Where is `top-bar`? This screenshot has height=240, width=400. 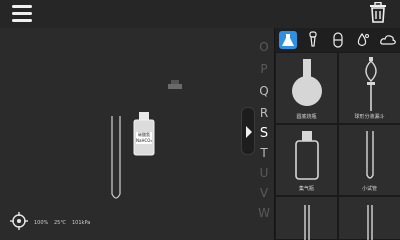 top-bar is located at coordinates (200, 14).